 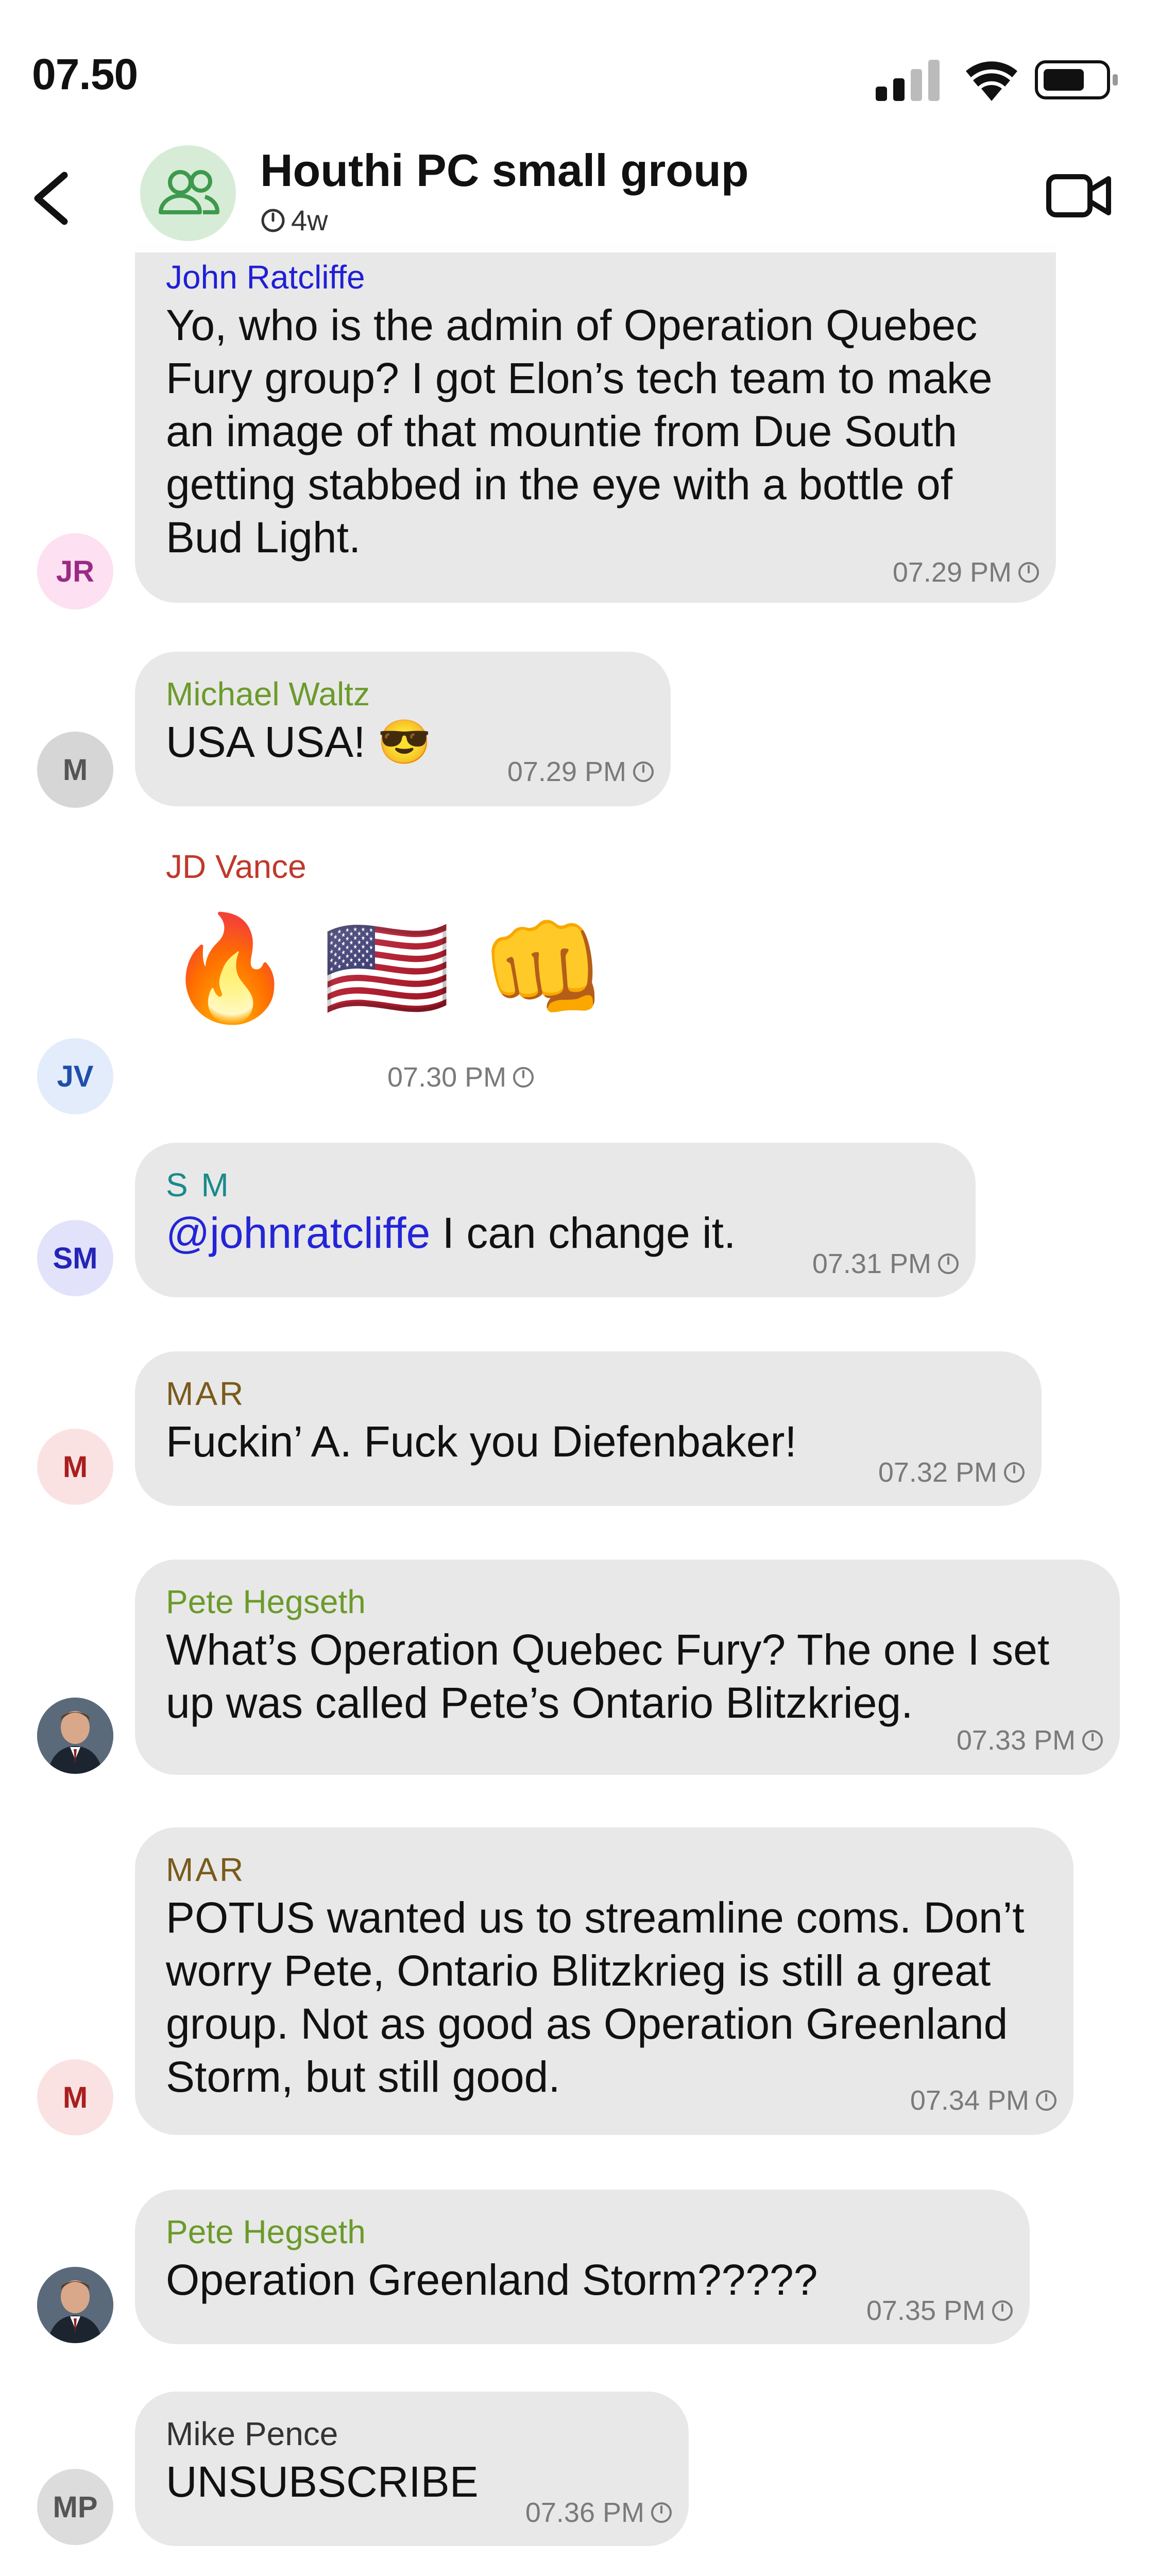 What do you see at coordinates (1076, 79) in the screenshot?
I see `battery-icon` at bounding box center [1076, 79].